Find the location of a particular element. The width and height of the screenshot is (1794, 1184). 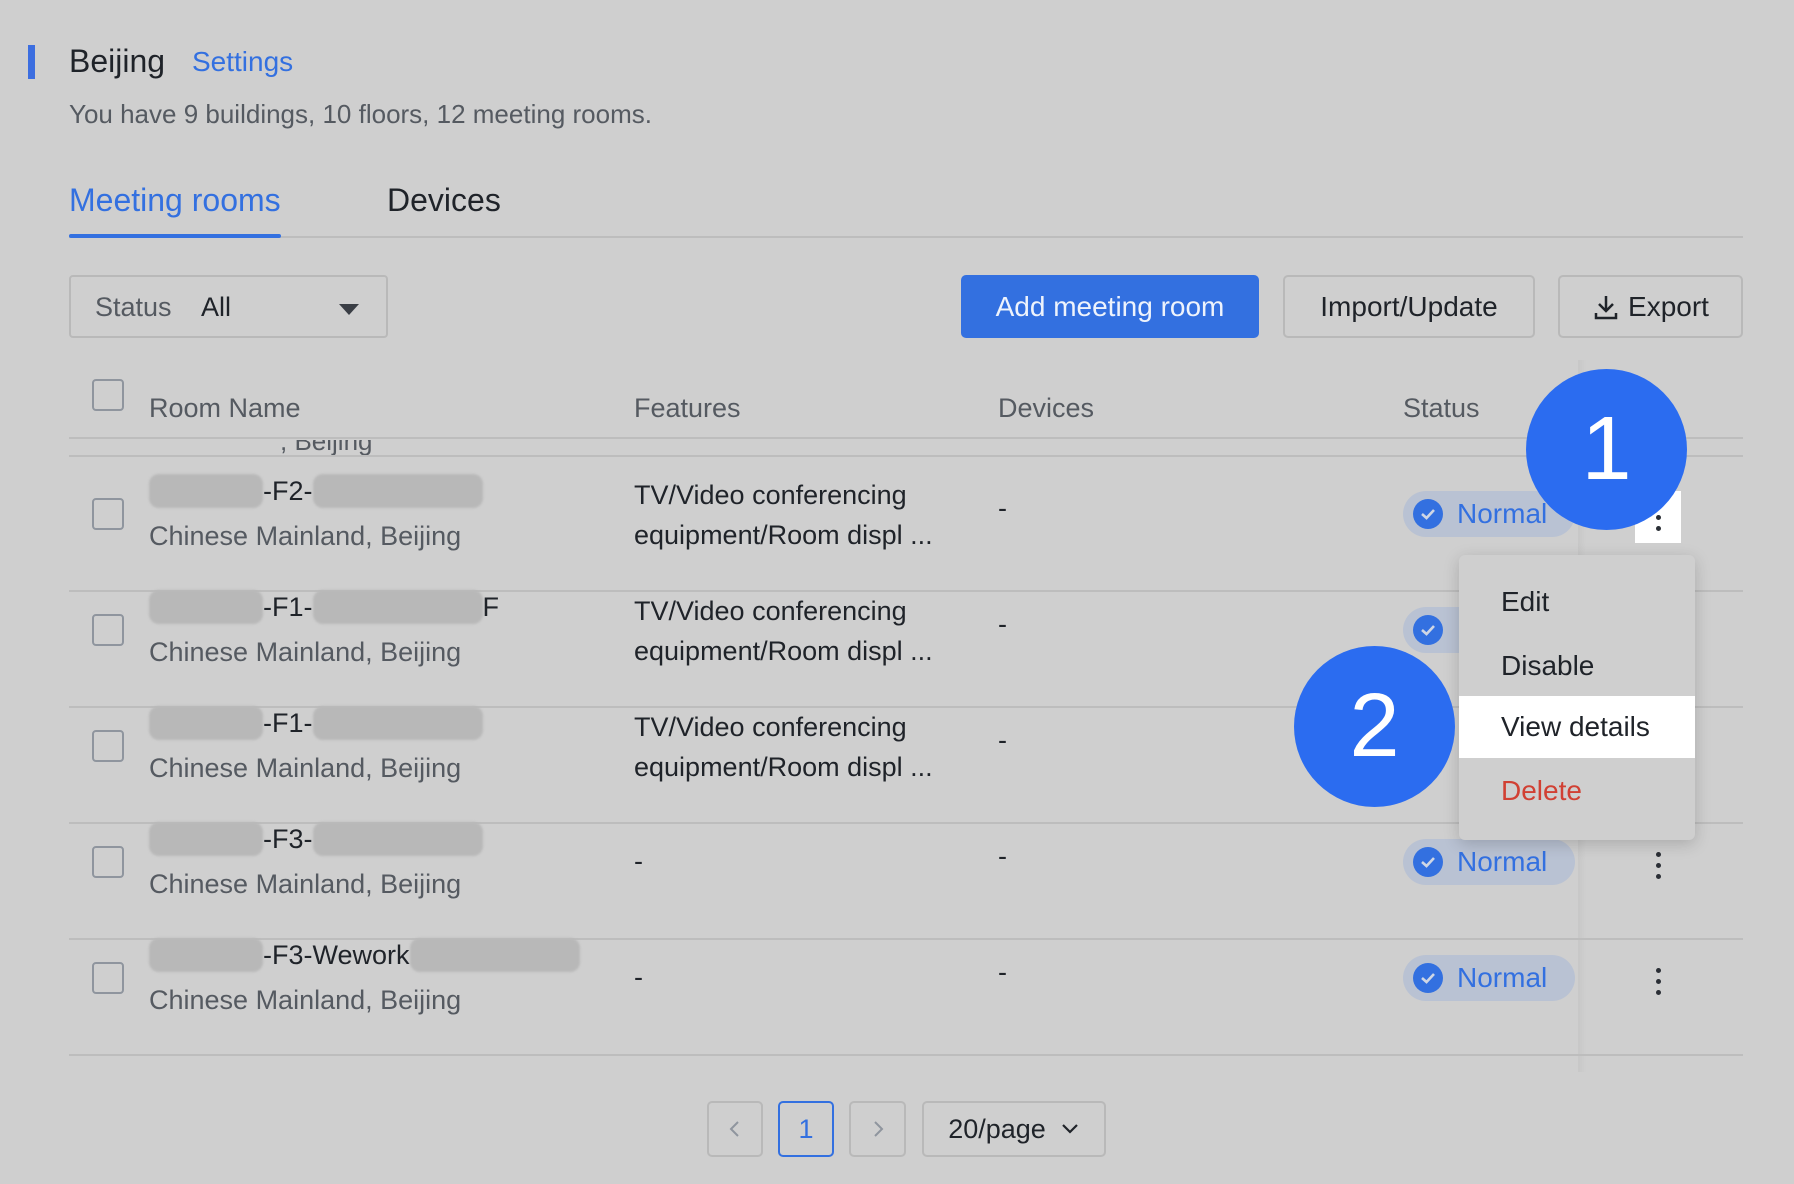

room-name: -F1- F is located at coordinates (324, 607).